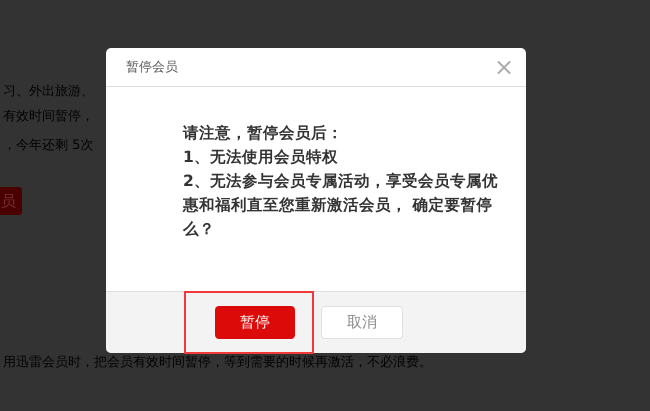 The image size is (650, 411). Describe the element at coordinates (362, 322) in the screenshot. I see `cancel-button: 取消` at that location.